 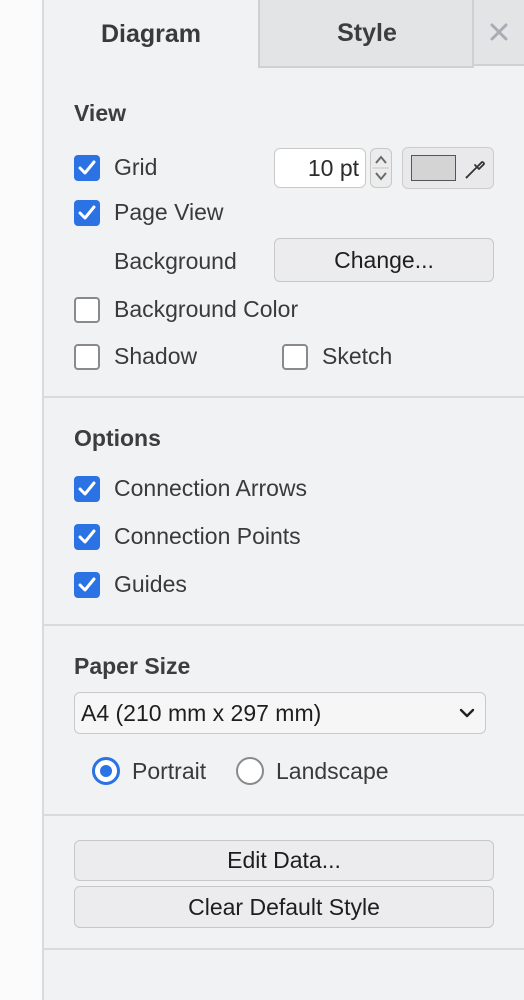 What do you see at coordinates (87, 310) in the screenshot?
I see `background-color-checkbox` at bounding box center [87, 310].